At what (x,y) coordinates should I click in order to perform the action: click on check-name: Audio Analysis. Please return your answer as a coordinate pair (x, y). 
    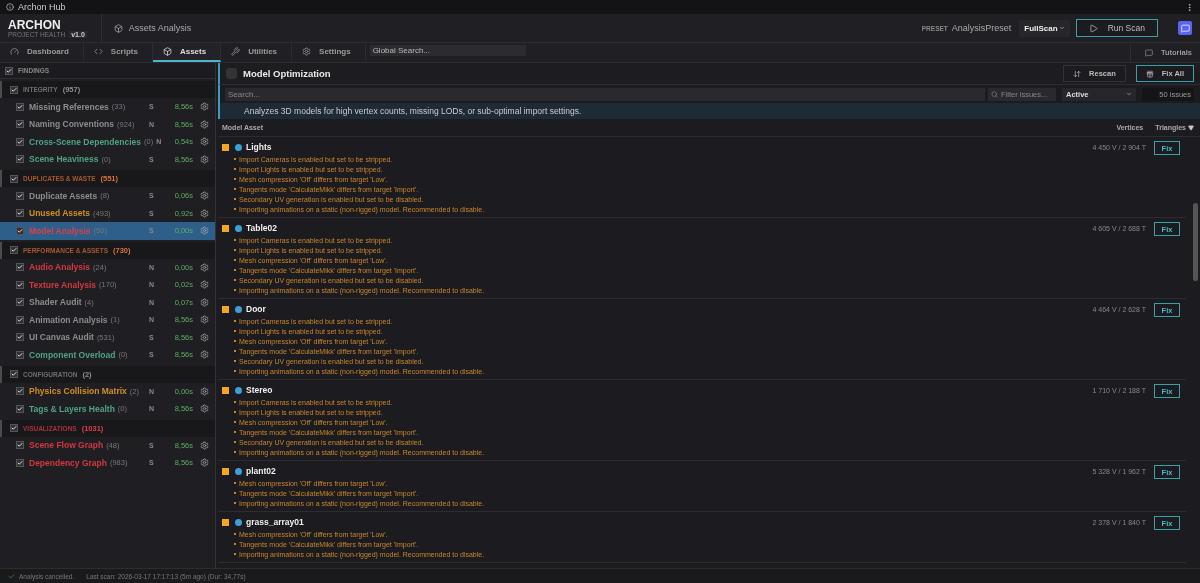
    Looking at the image, I should click on (60, 267).